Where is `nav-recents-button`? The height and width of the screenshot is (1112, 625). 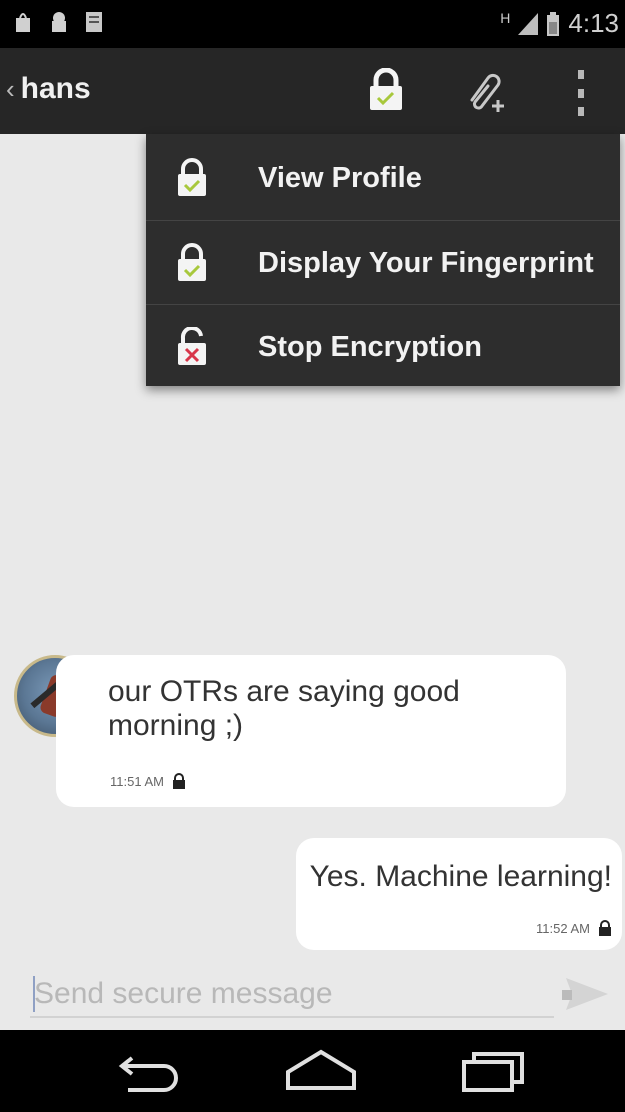 nav-recents-button is located at coordinates (493, 1073).